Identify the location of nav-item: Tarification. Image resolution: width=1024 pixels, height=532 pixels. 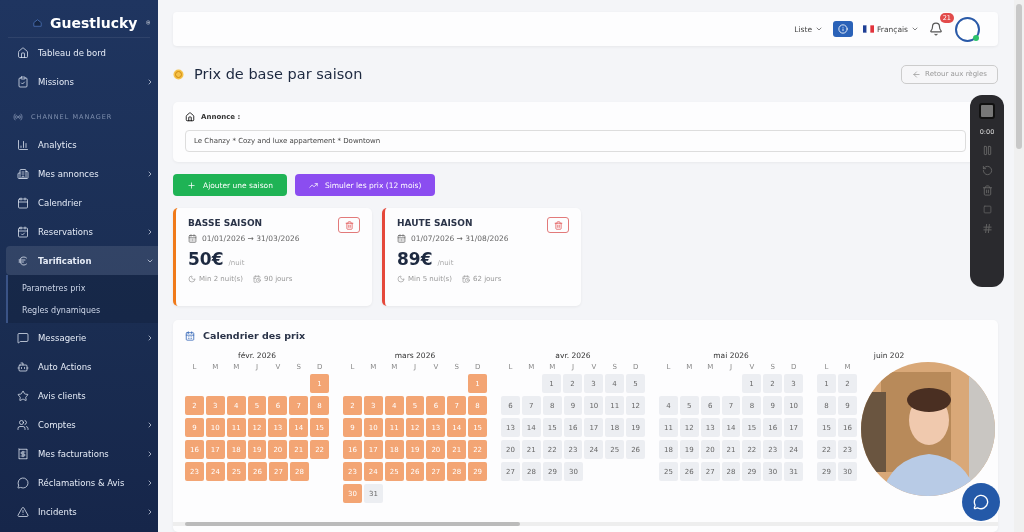
(82, 260).